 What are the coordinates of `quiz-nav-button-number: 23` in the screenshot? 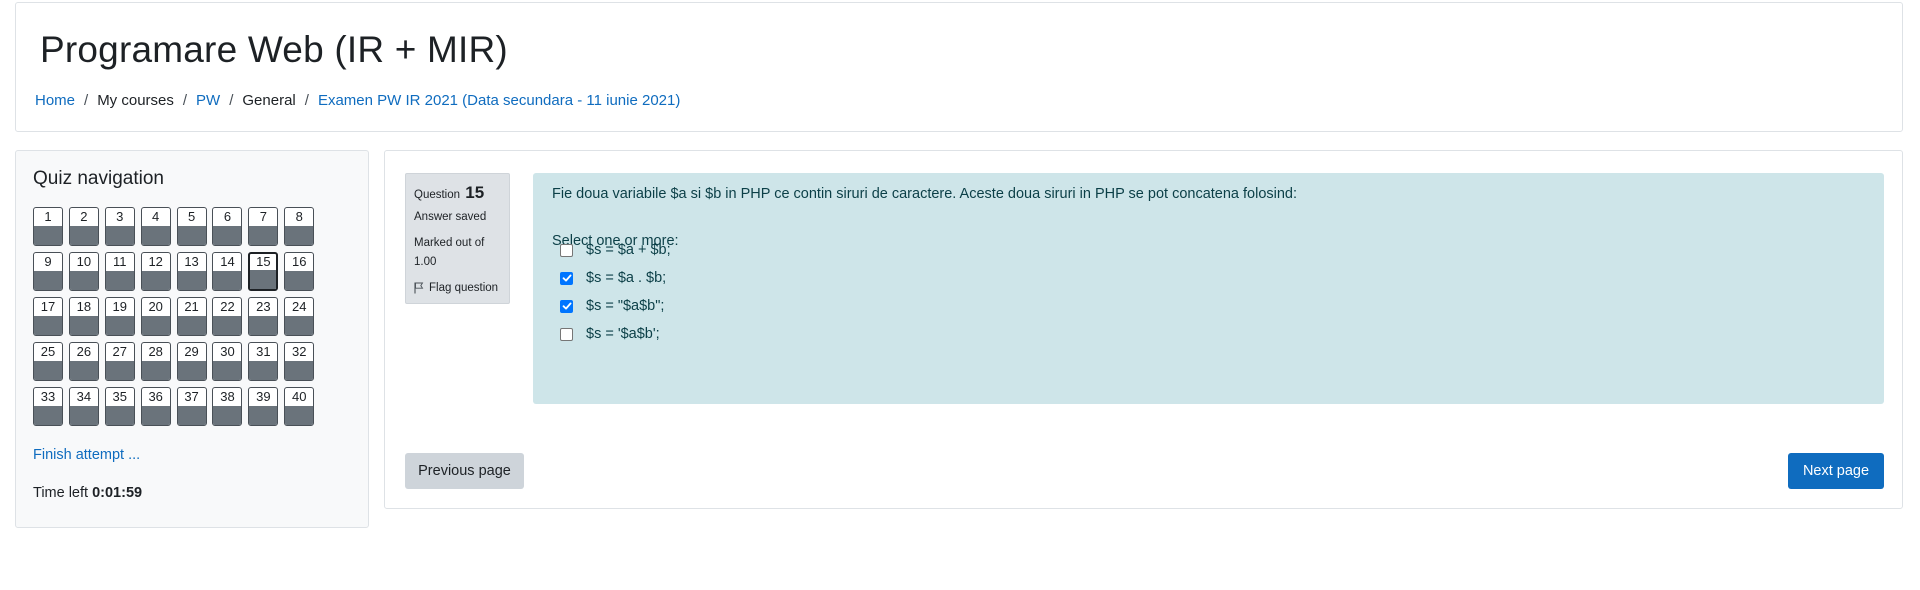 It's located at (263, 306).